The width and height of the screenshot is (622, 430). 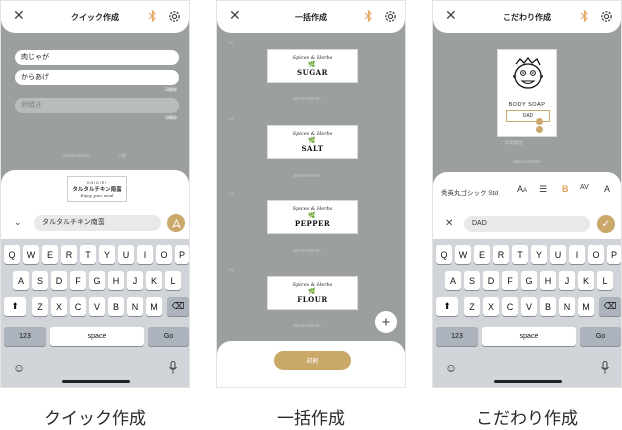 What do you see at coordinates (312, 360) in the screenshot?
I see `print-button: 印刷` at bounding box center [312, 360].